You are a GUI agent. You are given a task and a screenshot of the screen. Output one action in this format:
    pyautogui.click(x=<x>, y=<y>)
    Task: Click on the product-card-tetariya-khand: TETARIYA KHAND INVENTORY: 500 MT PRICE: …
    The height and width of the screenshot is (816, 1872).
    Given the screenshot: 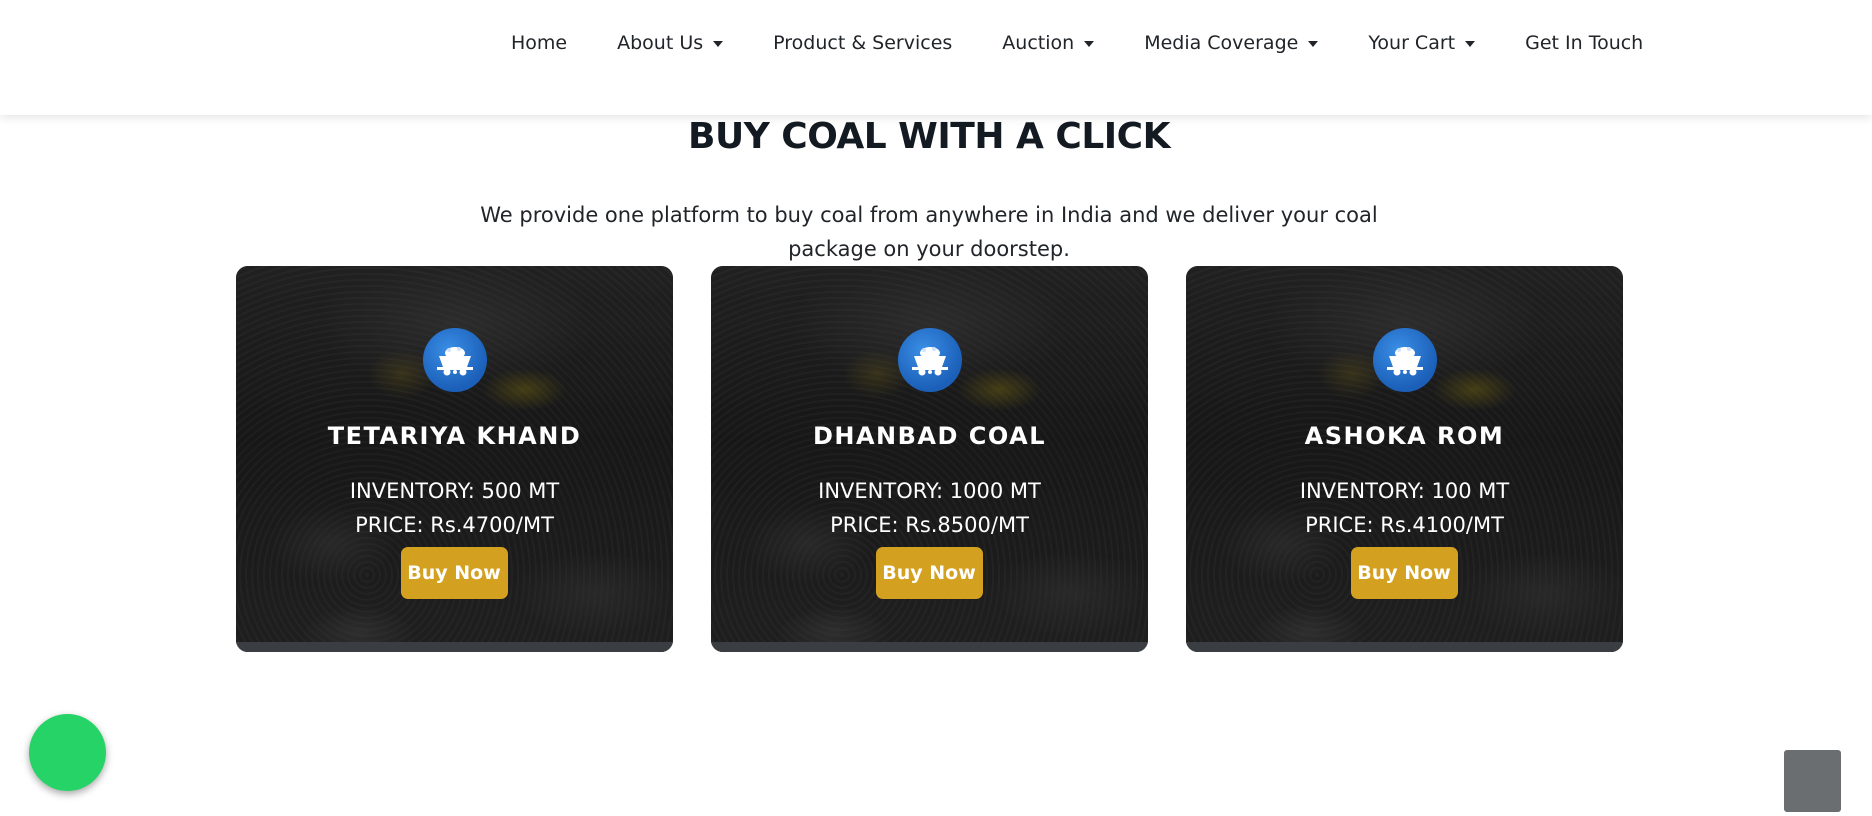 What is the action you would take?
    pyautogui.click(x=454, y=459)
    